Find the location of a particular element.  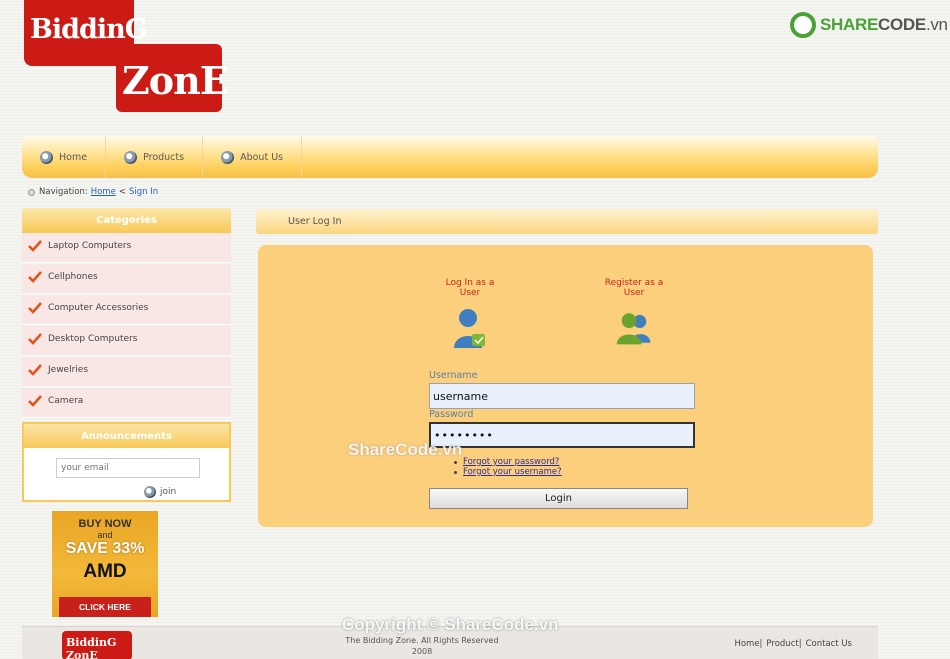

logo-text-zone: ZonE is located at coordinates (175, 80).